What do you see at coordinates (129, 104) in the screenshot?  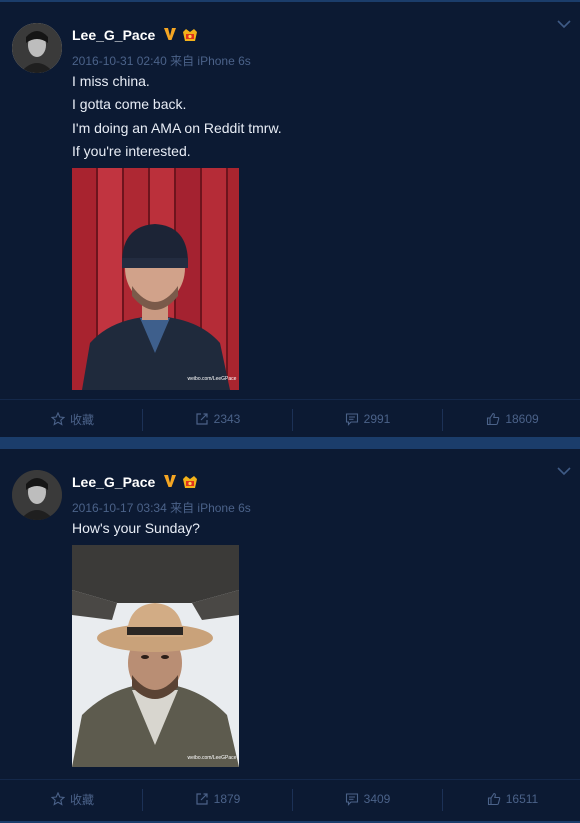 I see `post-text-line: I gotta come back.` at bounding box center [129, 104].